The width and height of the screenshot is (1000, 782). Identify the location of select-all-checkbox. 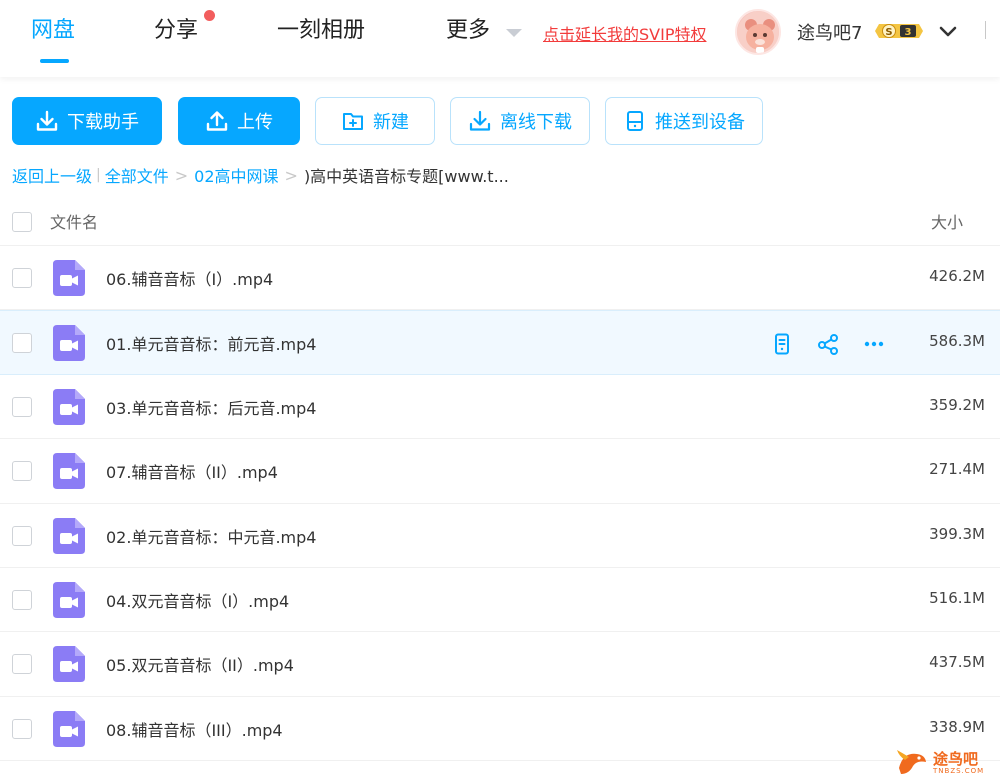
(22, 222).